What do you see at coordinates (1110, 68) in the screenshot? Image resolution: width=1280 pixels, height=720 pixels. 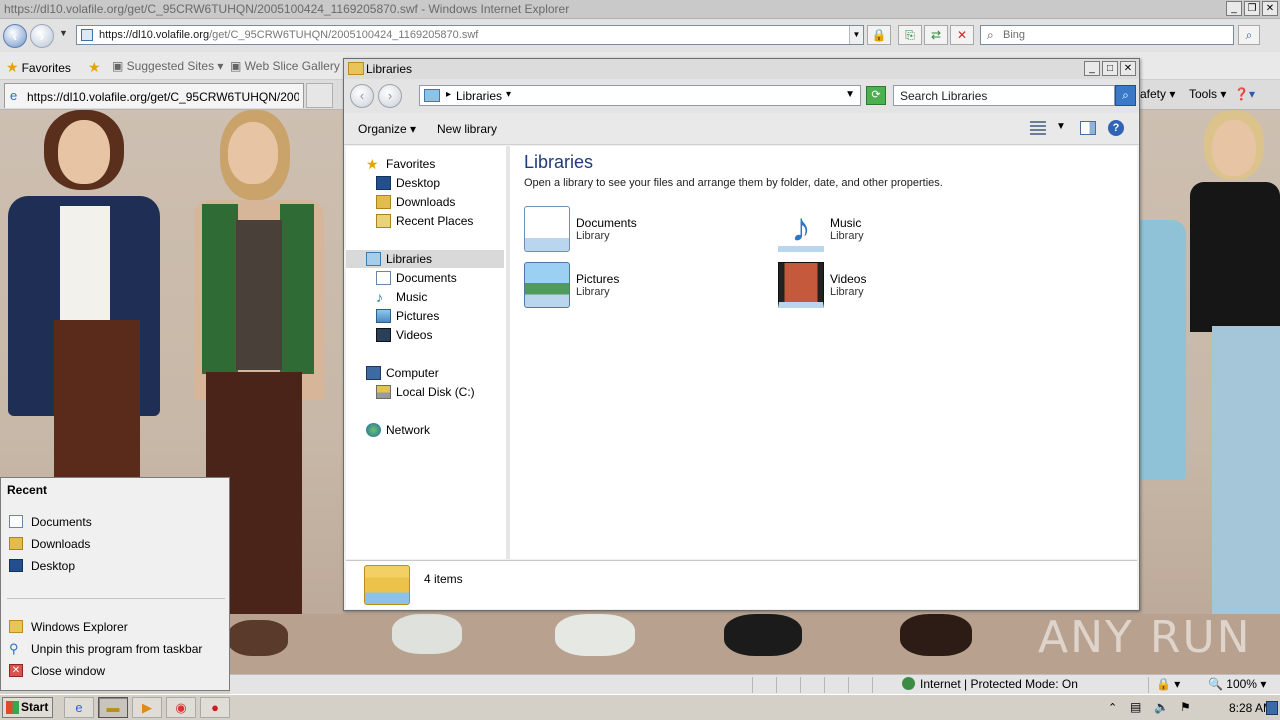 I see `explorer-maximize-button: □` at bounding box center [1110, 68].